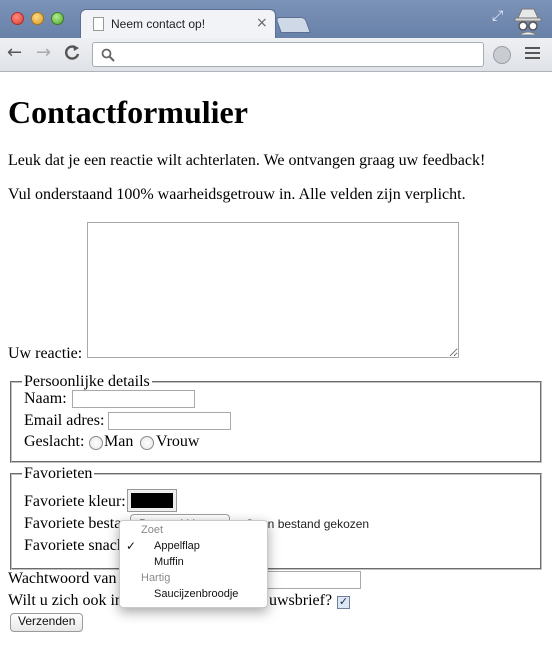 The width and height of the screenshot is (552, 657). What do you see at coordinates (301, 600) in the screenshot?
I see `newsletter-label-end: uwsbrief?` at bounding box center [301, 600].